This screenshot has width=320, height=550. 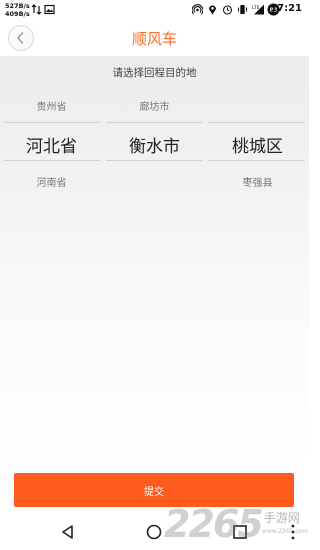 I want to click on svg-text: LTE, so click(x=256, y=8).